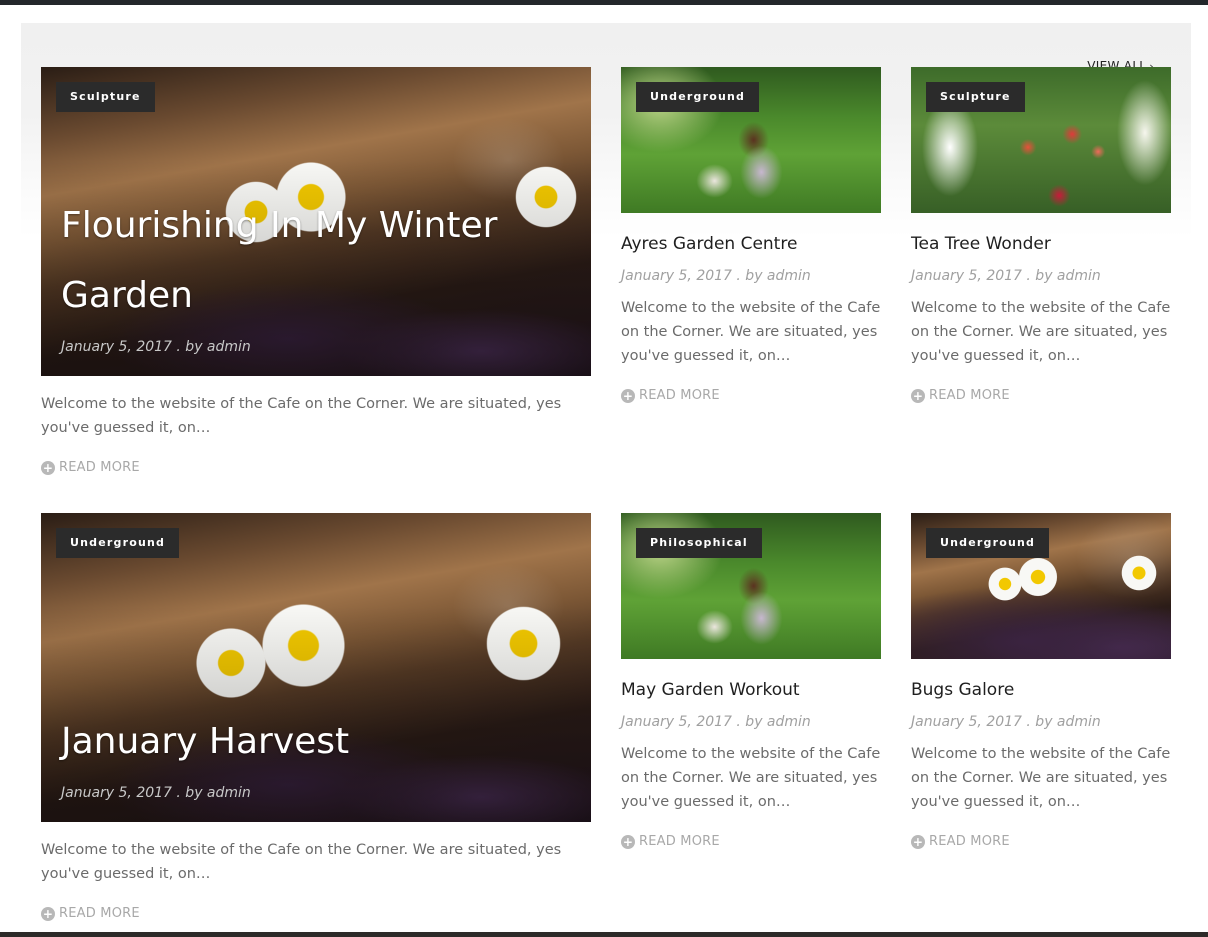 The image size is (1208, 937). I want to click on category-badge: Philosophical, so click(699, 543).